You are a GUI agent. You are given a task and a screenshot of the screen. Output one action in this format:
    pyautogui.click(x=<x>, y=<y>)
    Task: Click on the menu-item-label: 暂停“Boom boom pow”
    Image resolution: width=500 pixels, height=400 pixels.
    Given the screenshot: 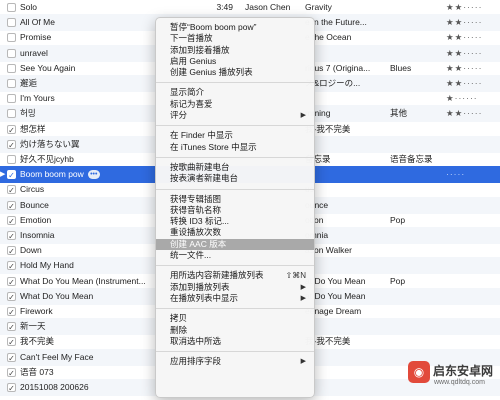 What is the action you would take?
    pyautogui.click(x=213, y=27)
    